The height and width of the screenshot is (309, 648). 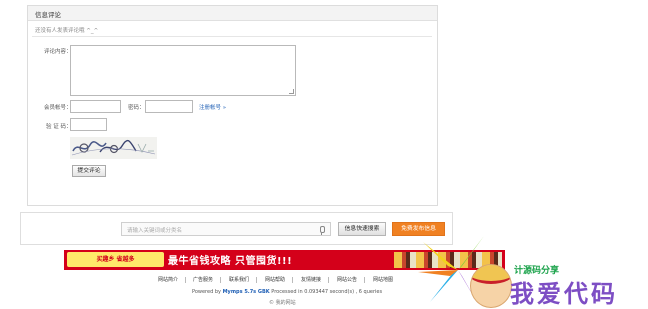 I want to click on mascot-avatar, so click(x=491, y=286).